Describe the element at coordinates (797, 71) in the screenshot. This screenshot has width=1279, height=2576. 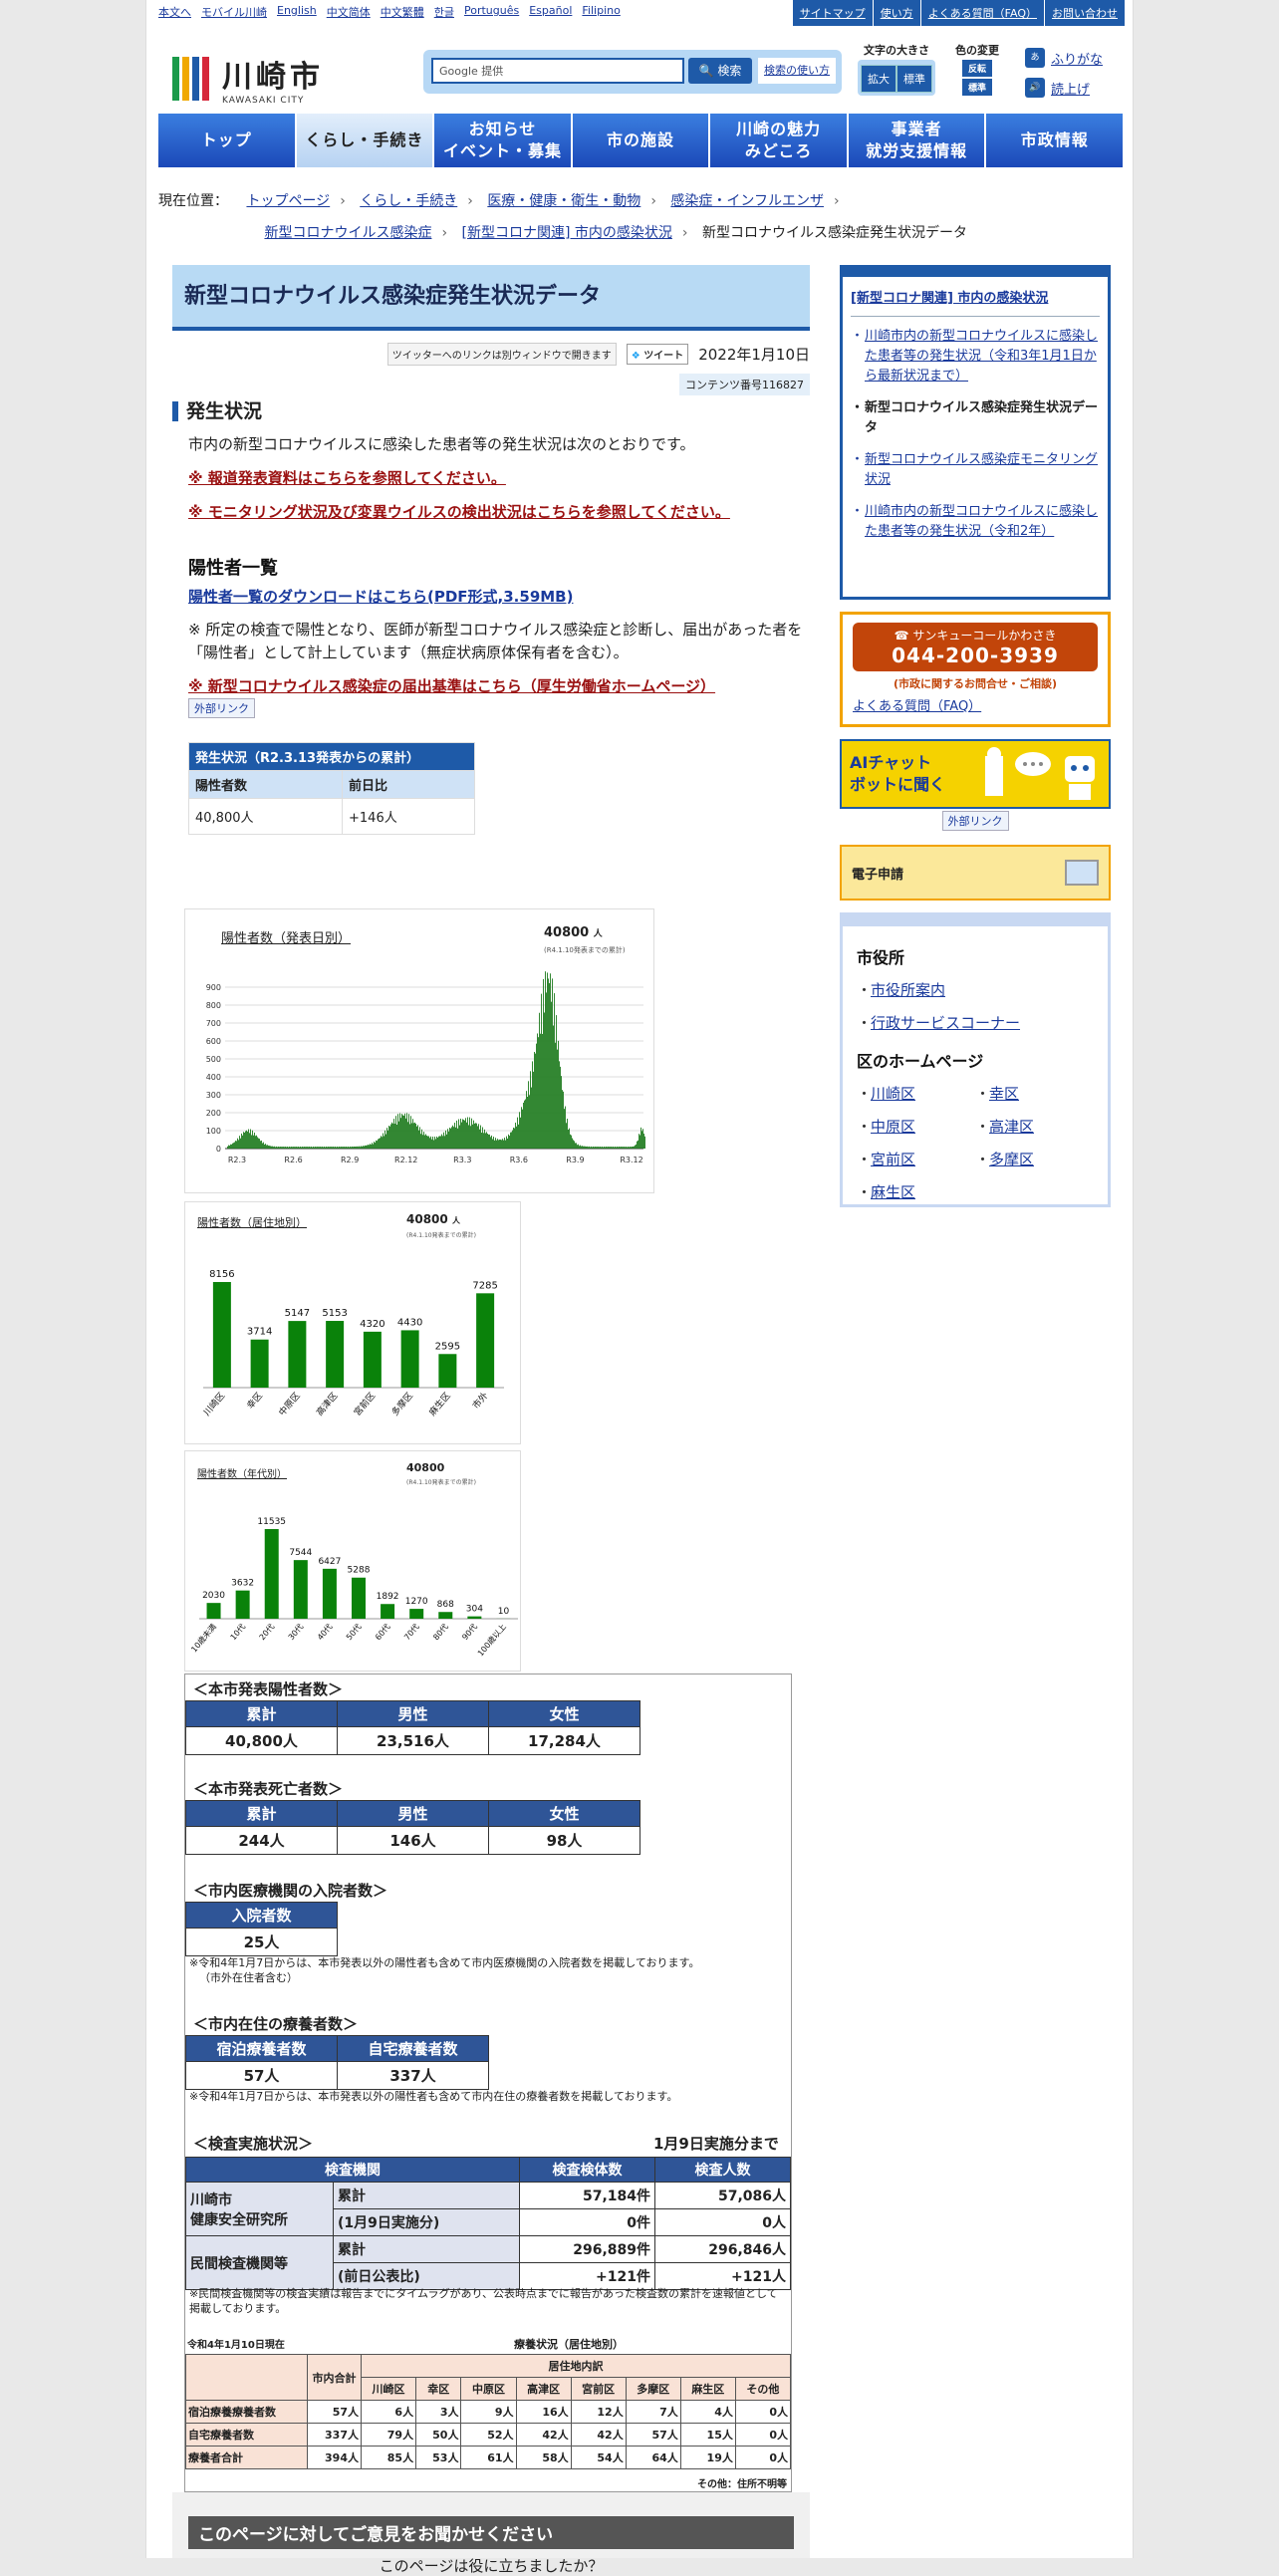
I see `search-help-link: 検索の使い方` at that location.